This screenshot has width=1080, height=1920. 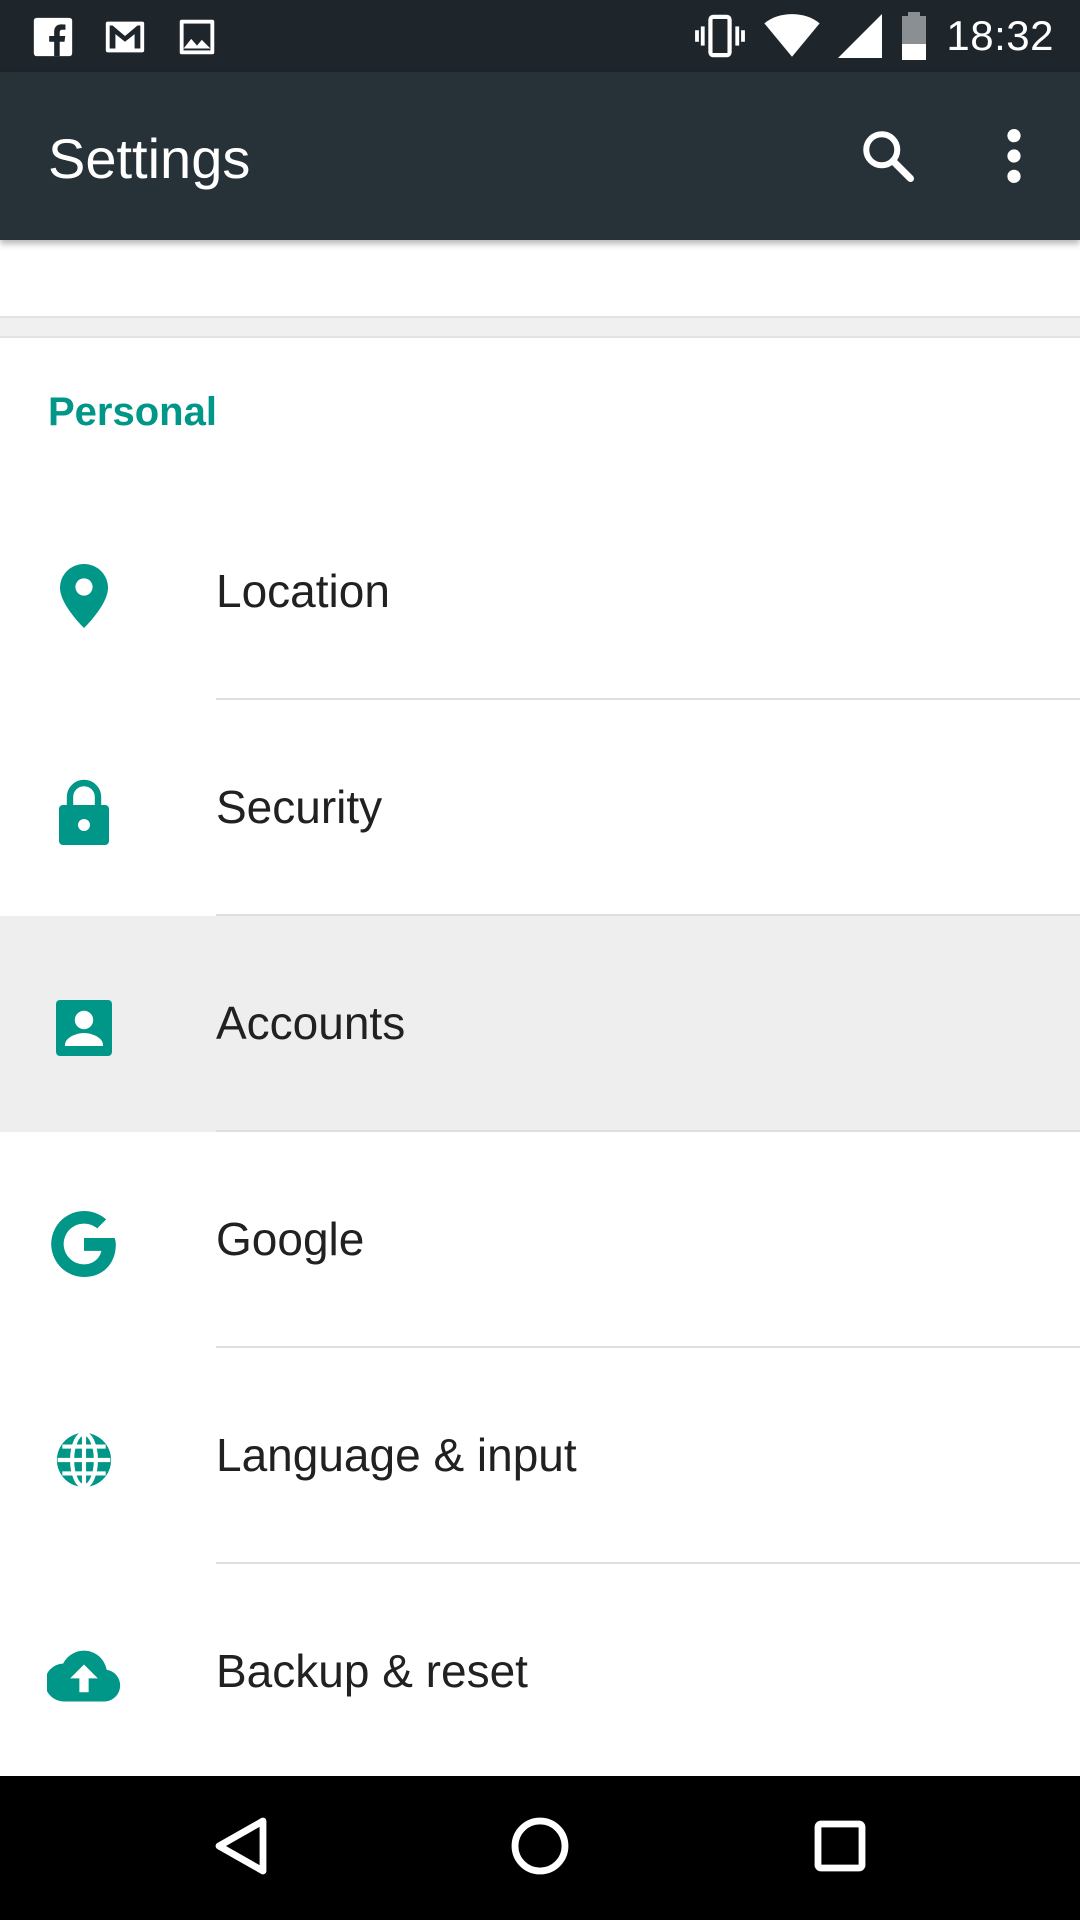 What do you see at coordinates (540, 1240) in the screenshot?
I see `settings-item-google: Google` at bounding box center [540, 1240].